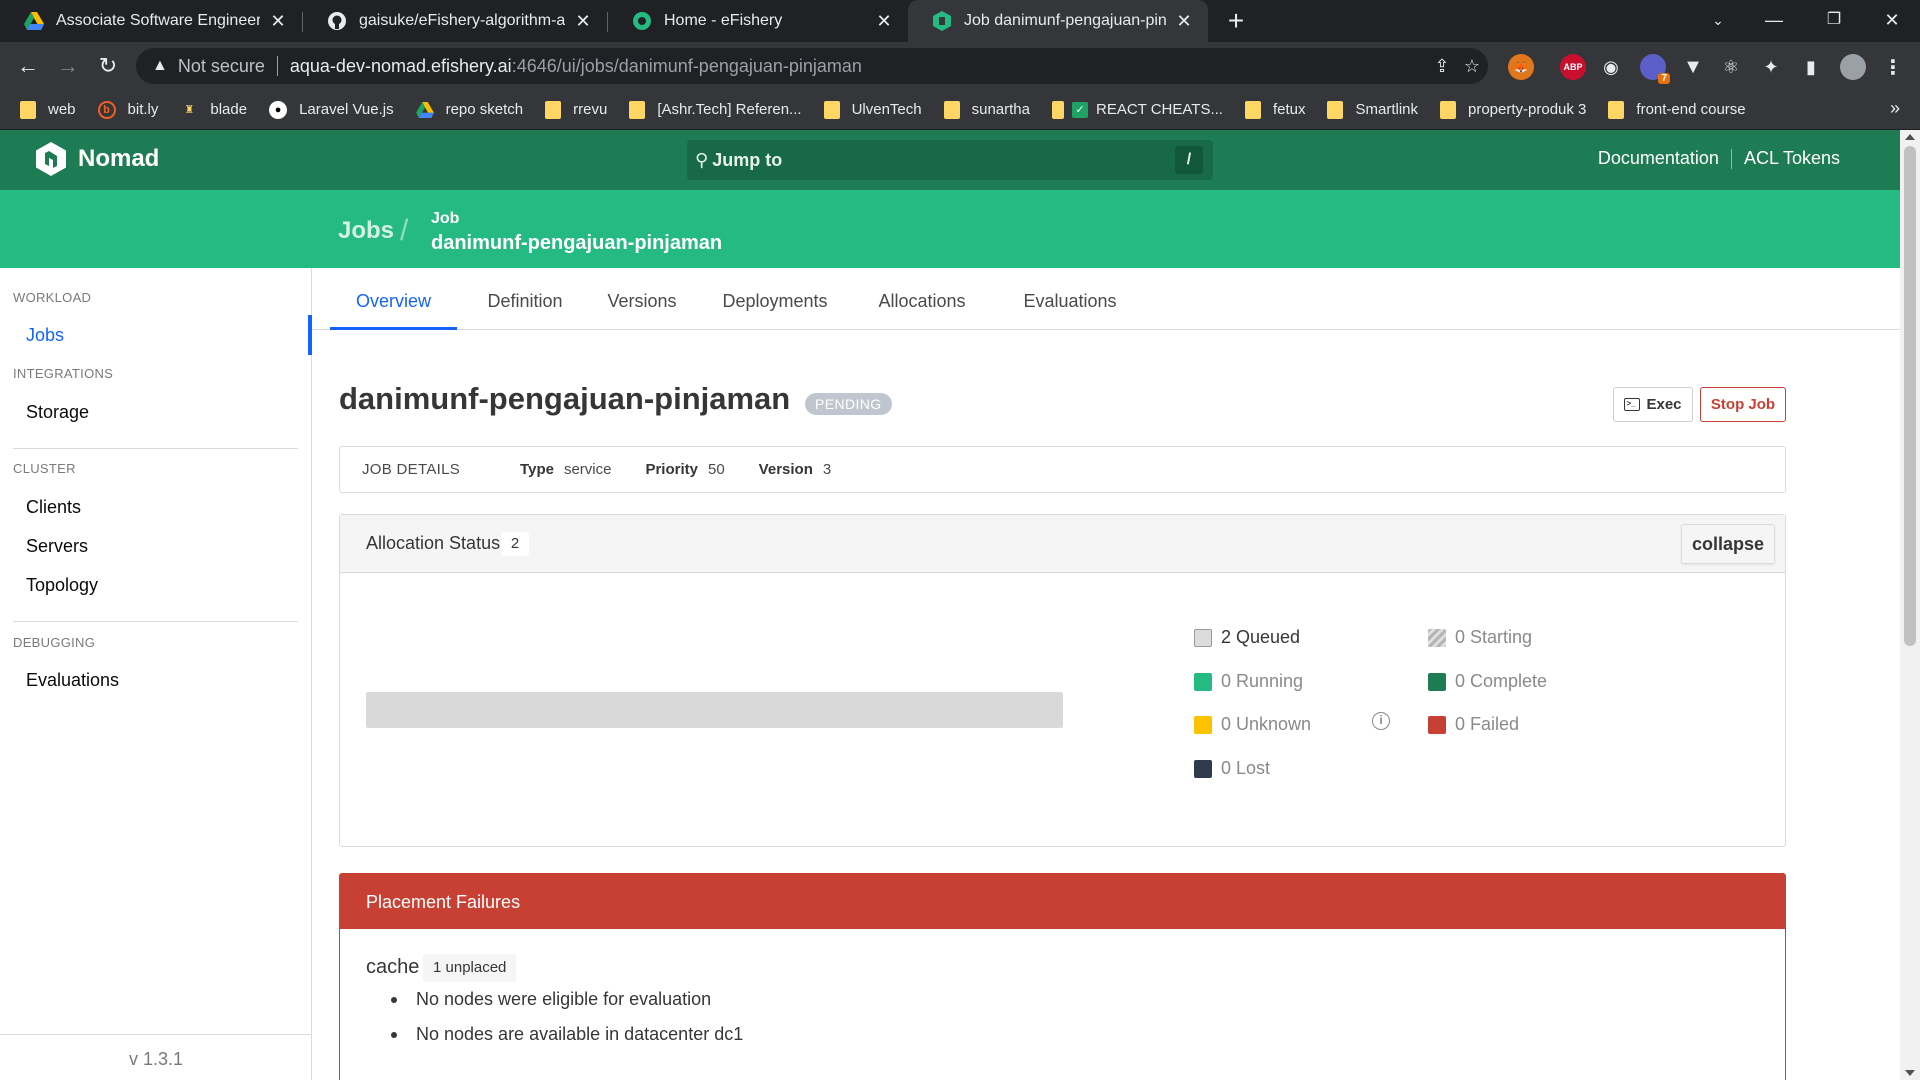 This screenshot has height=1080, width=1920. What do you see at coordinates (72, 680) in the screenshot?
I see `sidebar-item-evaluations: Evaluations` at bounding box center [72, 680].